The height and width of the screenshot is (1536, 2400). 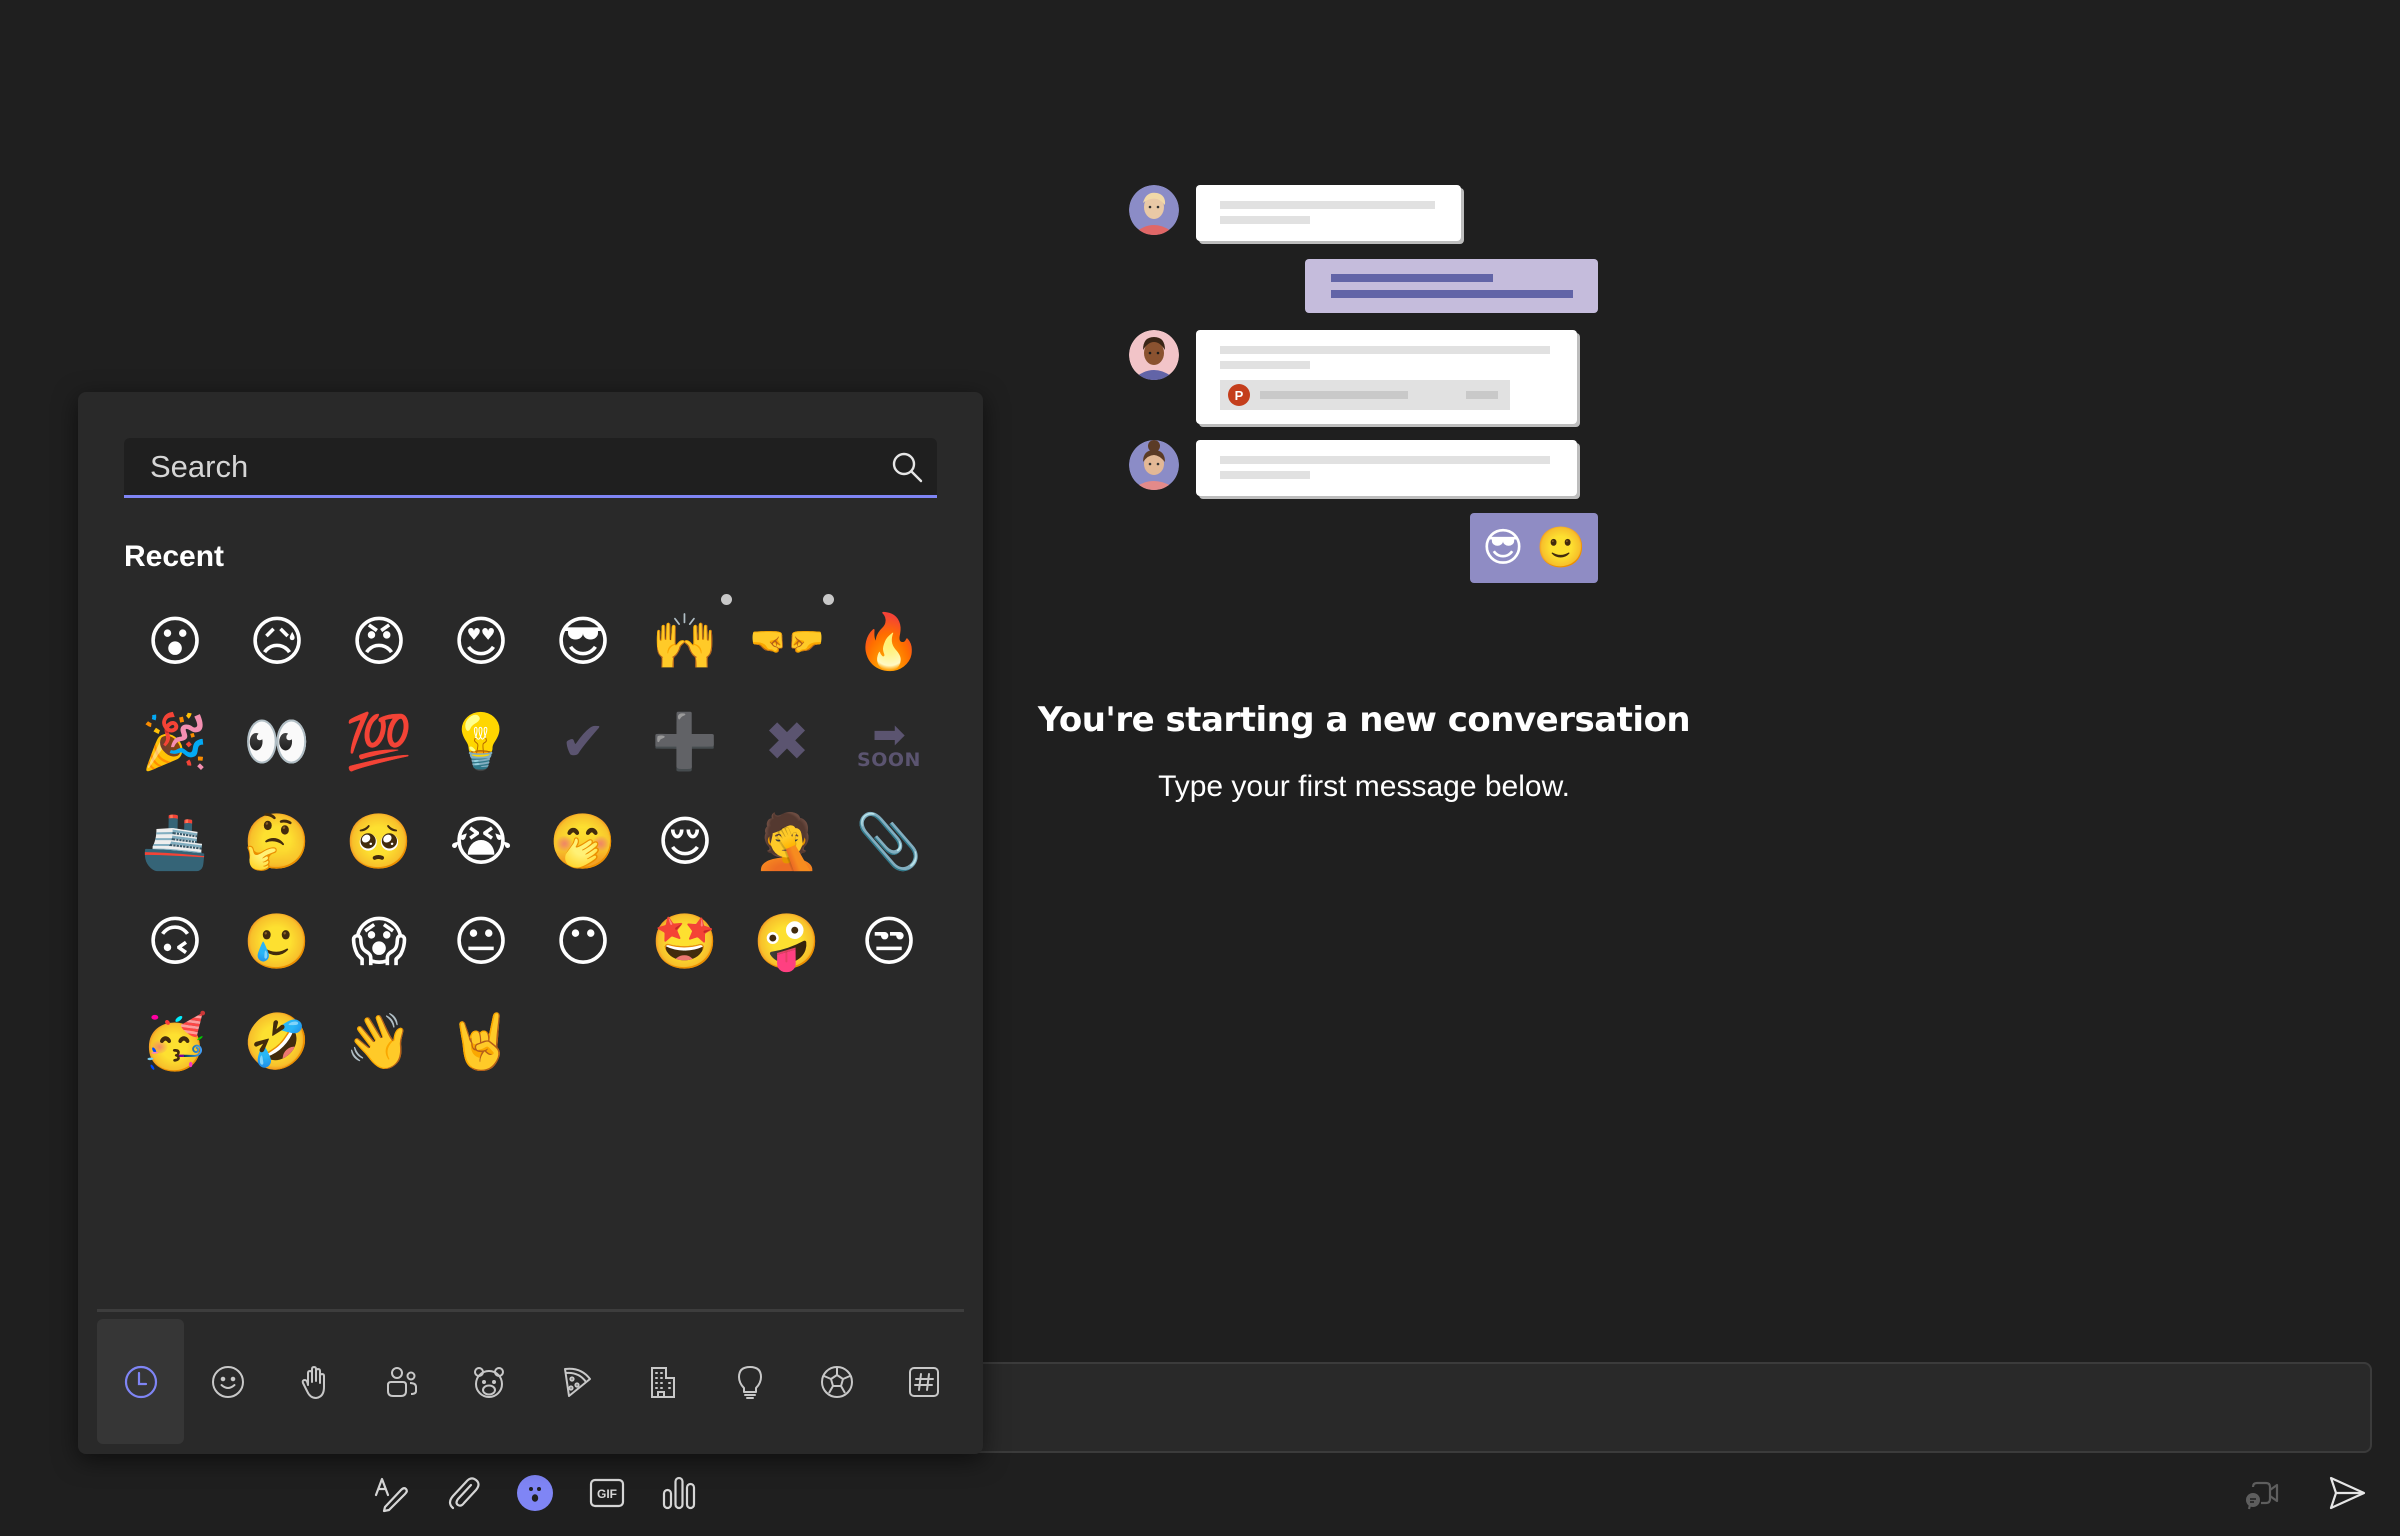 I want to click on emoji-pleading-face: 🥺, so click(x=379, y=842).